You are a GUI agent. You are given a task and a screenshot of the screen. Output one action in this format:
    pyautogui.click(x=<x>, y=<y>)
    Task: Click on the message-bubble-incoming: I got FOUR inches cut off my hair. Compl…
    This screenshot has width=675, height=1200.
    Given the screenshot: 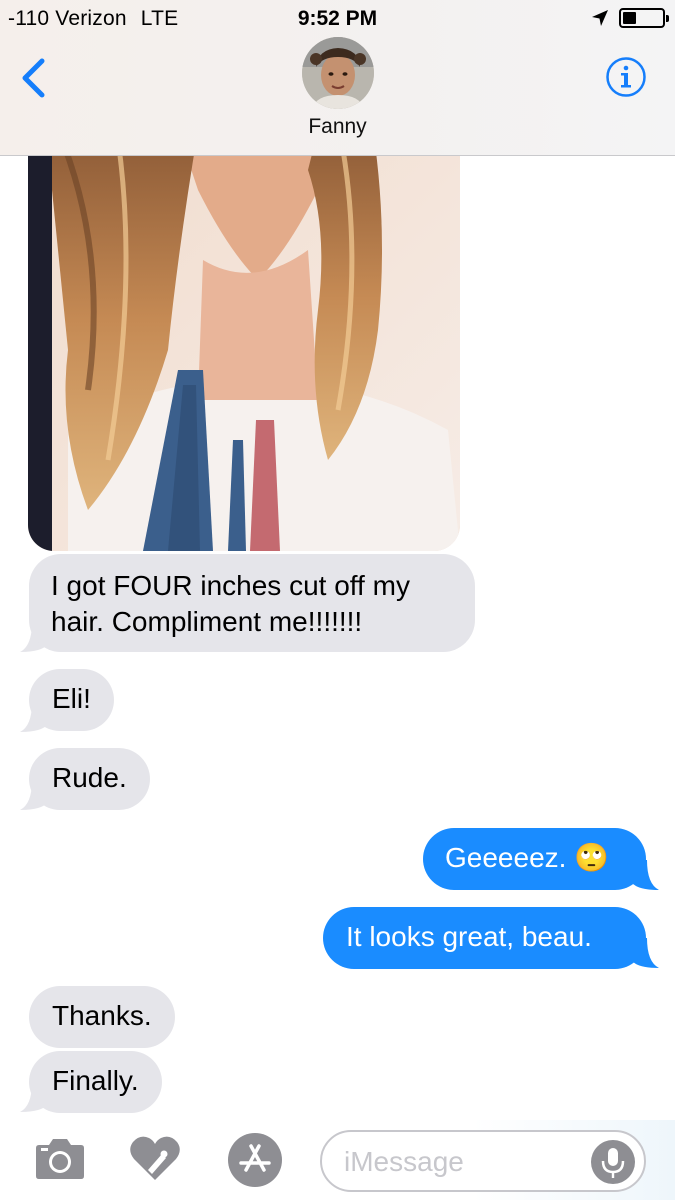 What is the action you would take?
    pyautogui.click(x=252, y=603)
    